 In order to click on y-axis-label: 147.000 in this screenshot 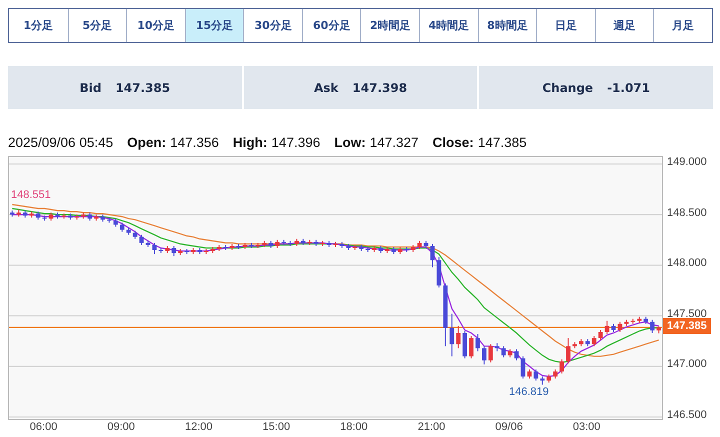, I will do `click(687, 364)`.